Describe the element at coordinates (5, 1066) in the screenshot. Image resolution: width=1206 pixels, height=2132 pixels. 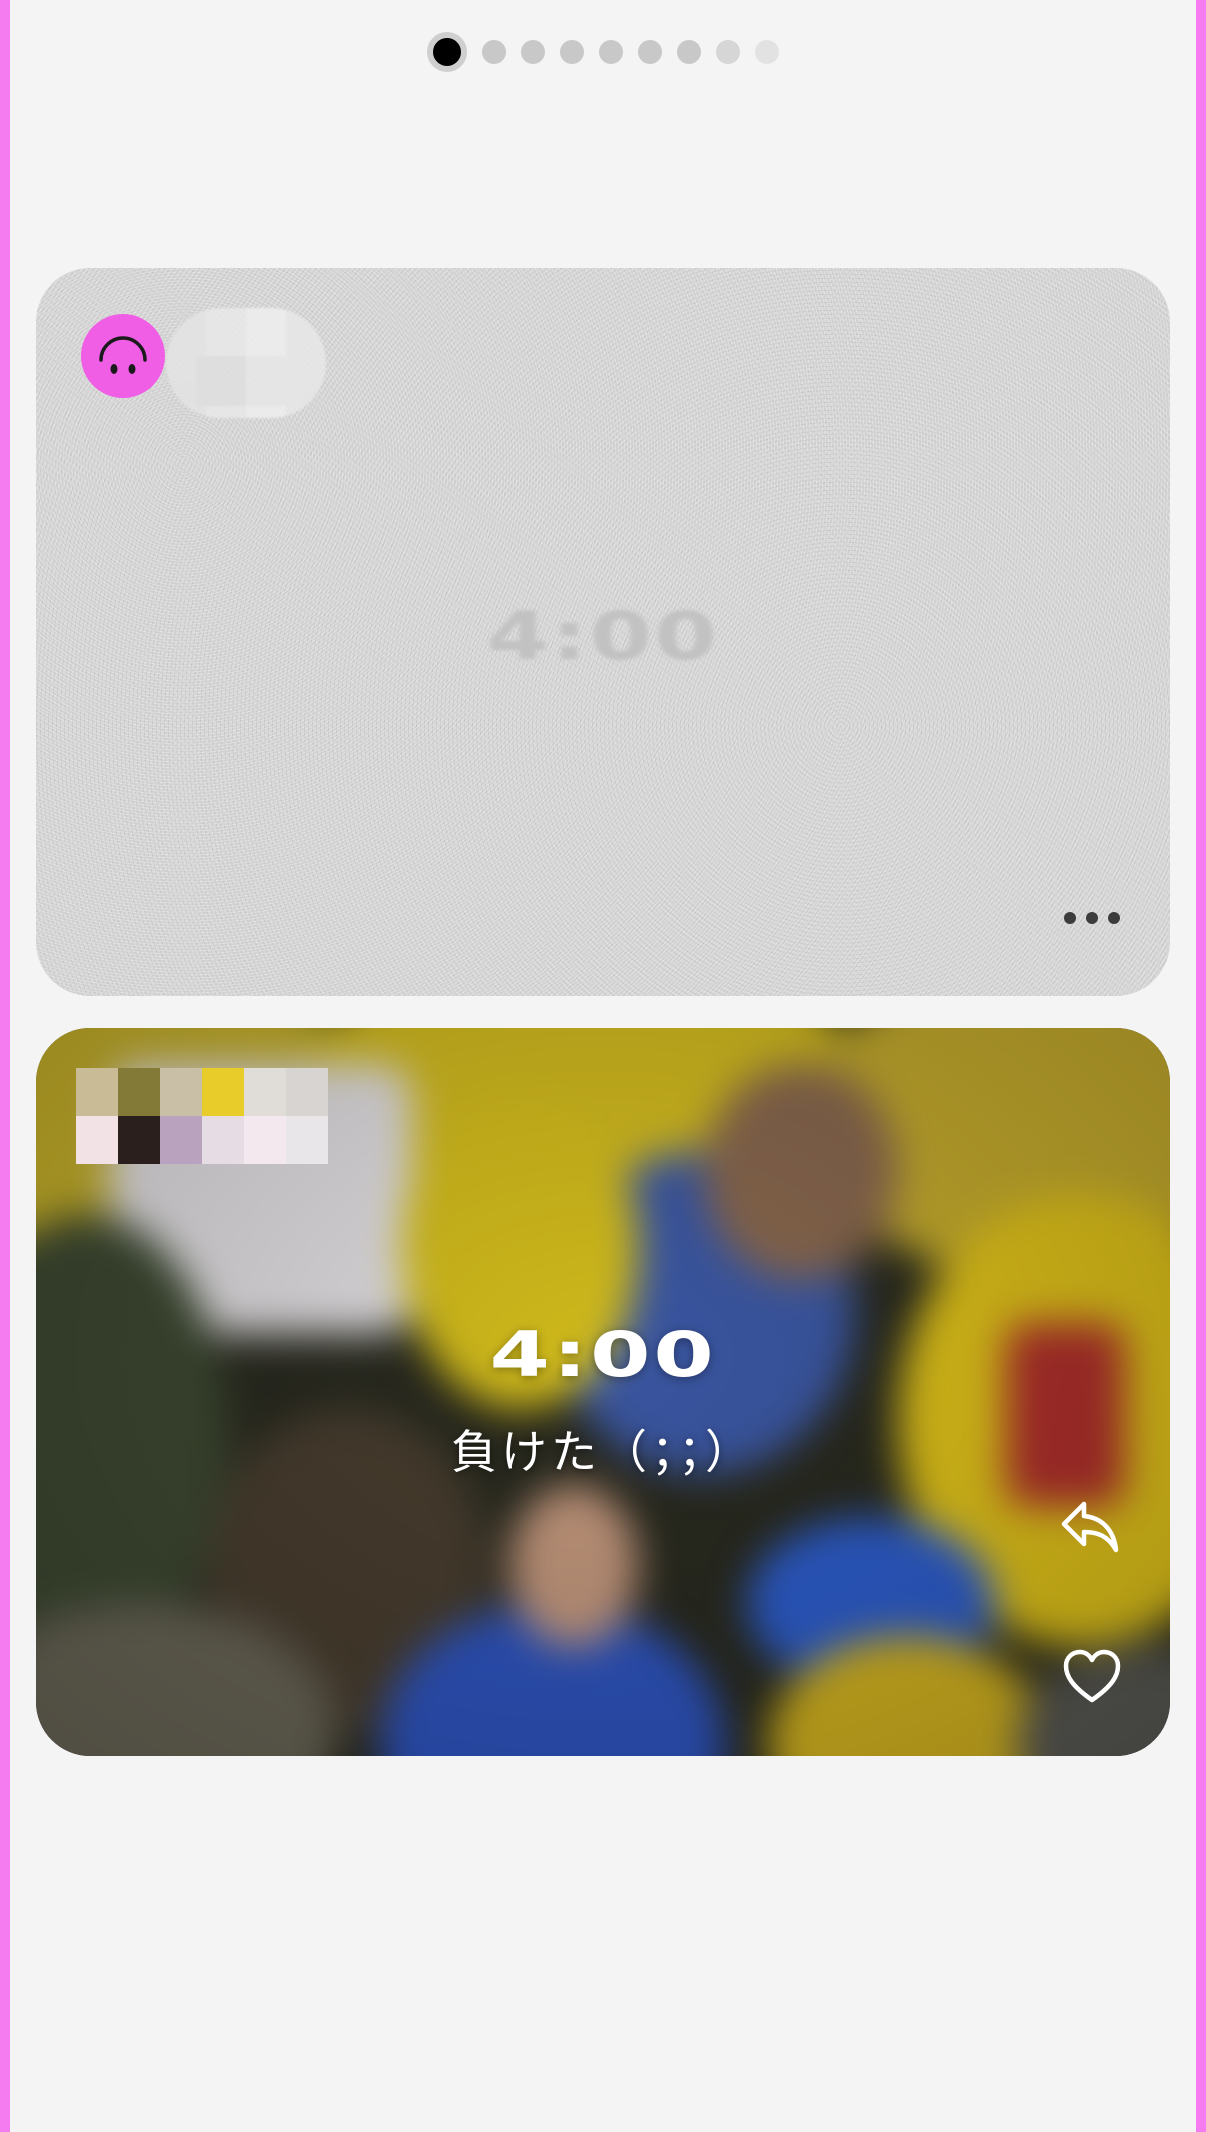
I see `frame-left-edge` at that location.